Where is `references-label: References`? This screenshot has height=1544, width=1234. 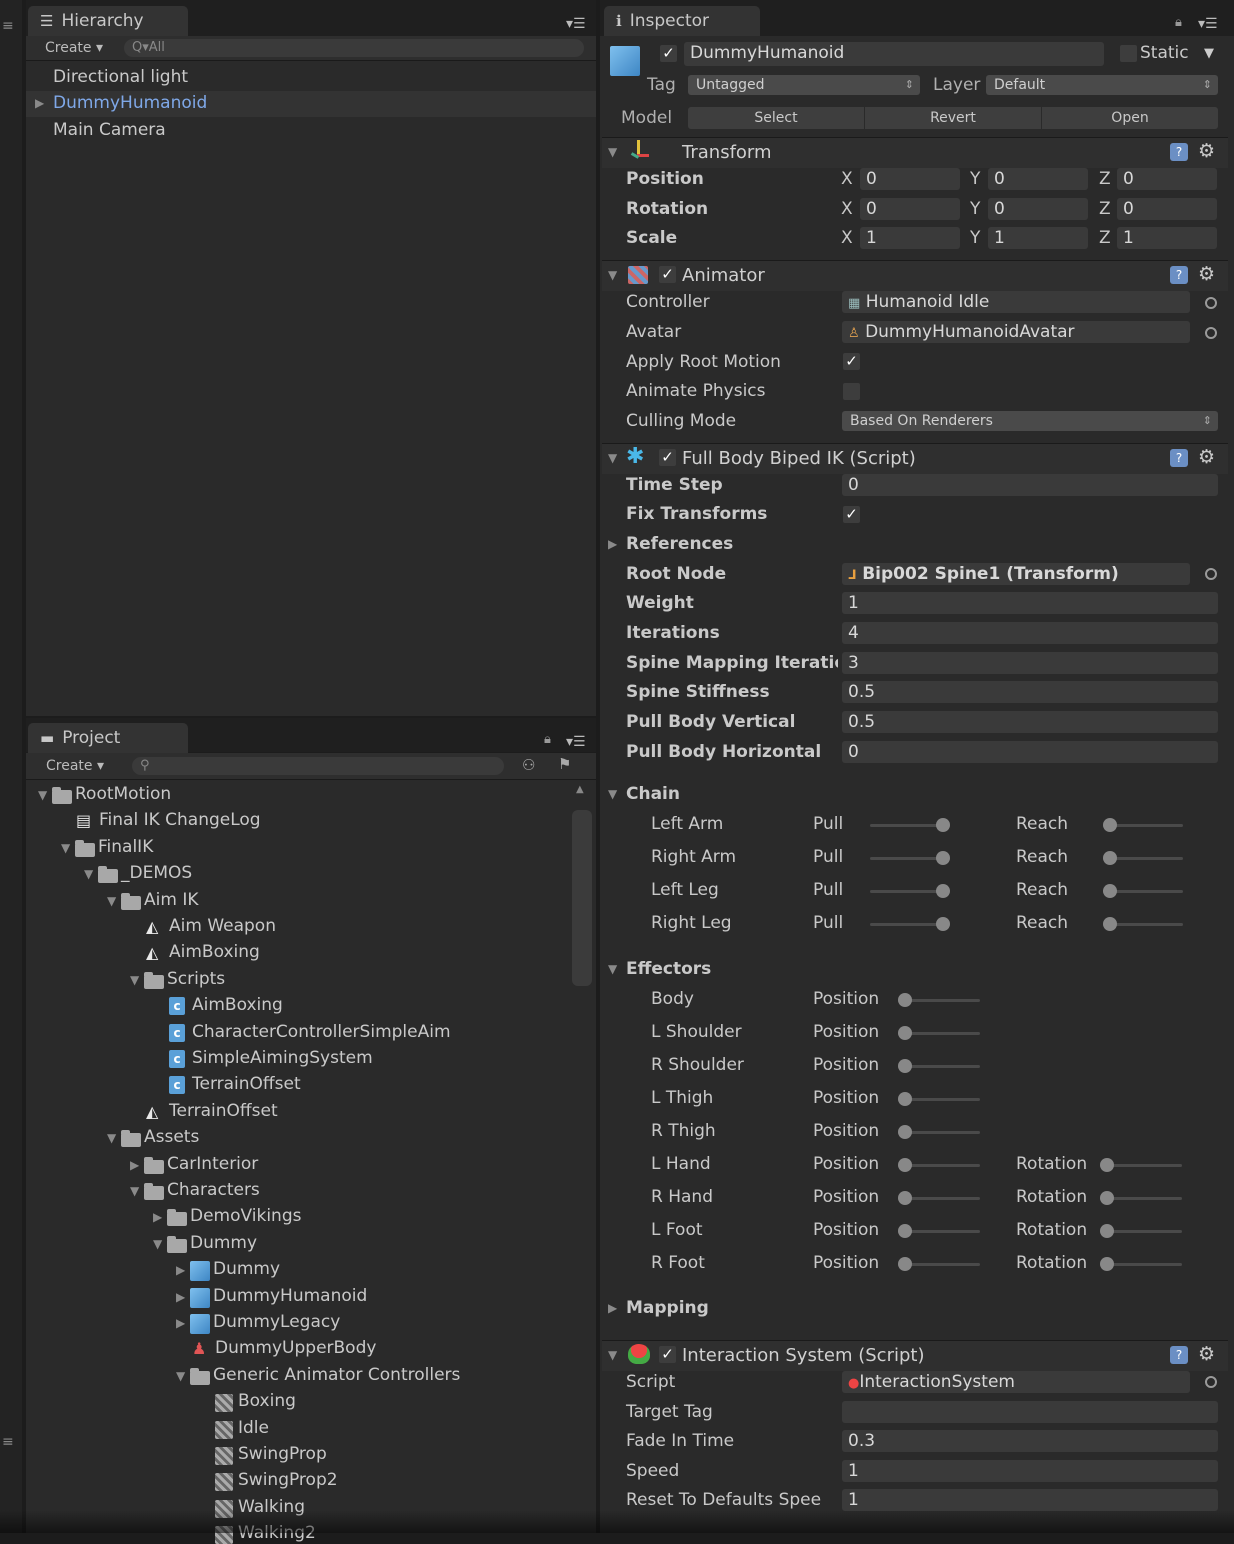
references-label: References is located at coordinates (679, 544).